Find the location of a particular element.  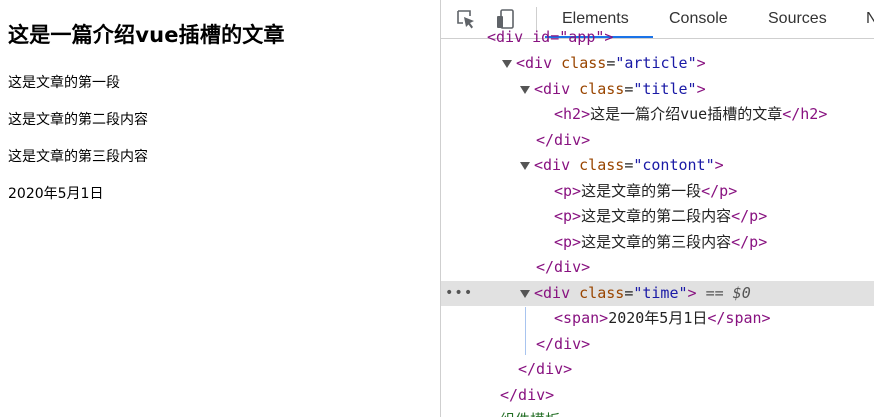

paragraph-2: 这是文章的第二段内容 is located at coordinates (78, 120).